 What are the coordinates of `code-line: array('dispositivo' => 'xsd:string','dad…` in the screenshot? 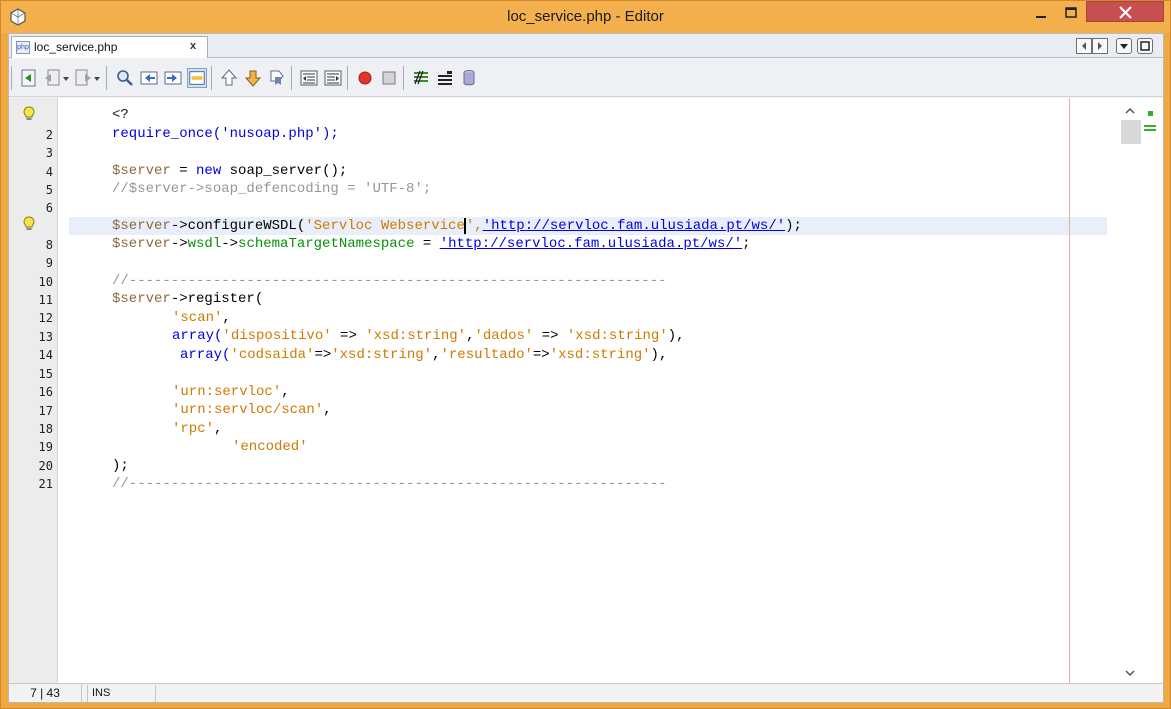 It's located at (428, 336).